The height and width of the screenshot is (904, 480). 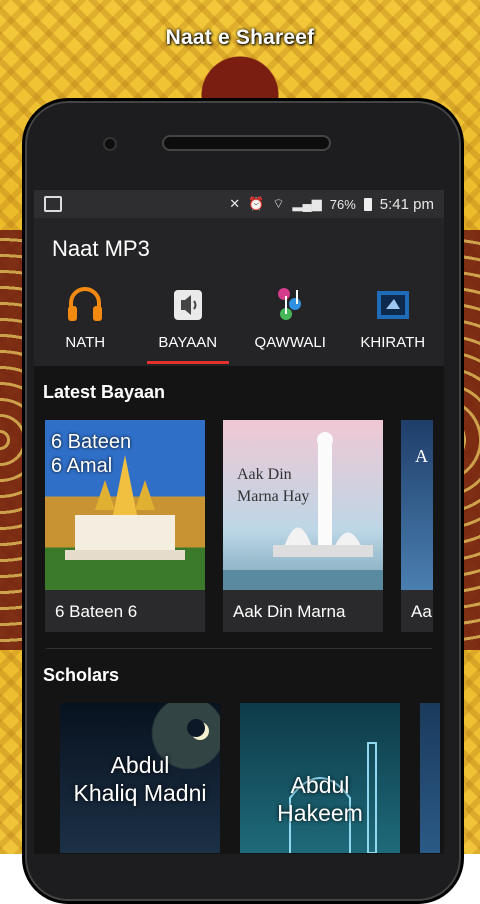 What do you see at coordinates (393, 305) in the screenshot?
I see `book-icon` at bounding box center [393, 305].